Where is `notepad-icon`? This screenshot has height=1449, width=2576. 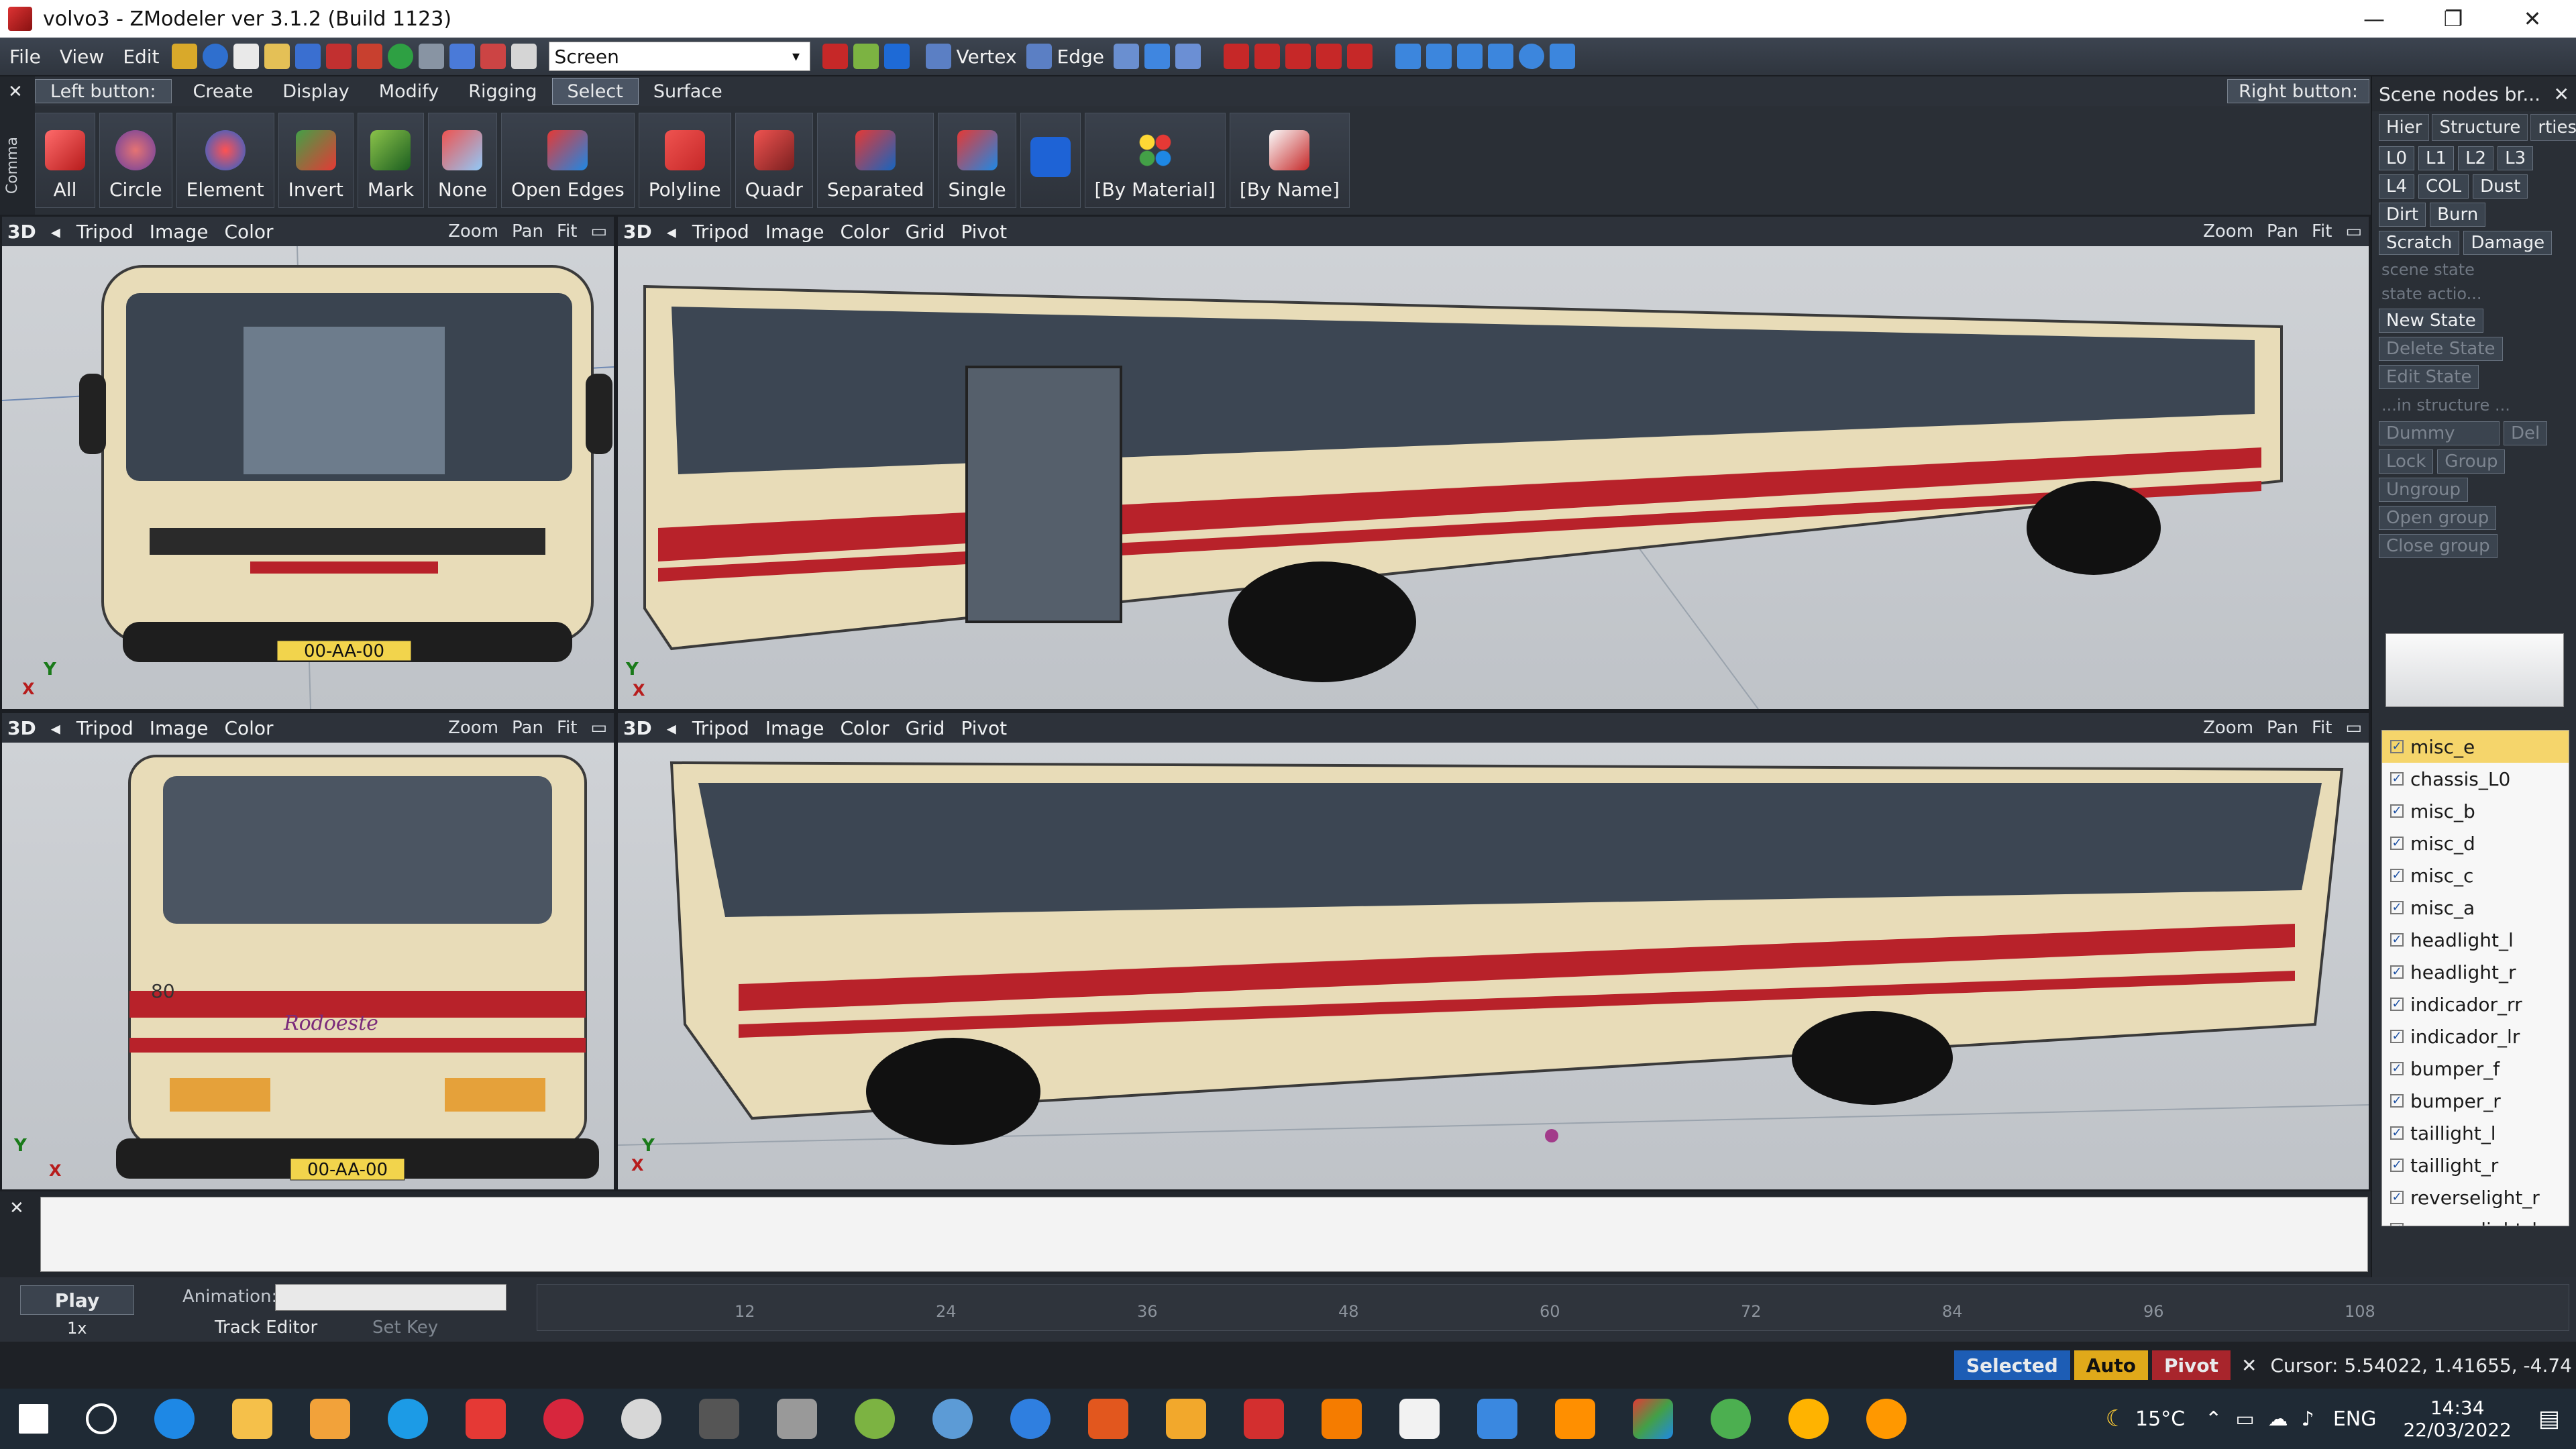
notepad-icon is located at coordinates (1419, 1419).